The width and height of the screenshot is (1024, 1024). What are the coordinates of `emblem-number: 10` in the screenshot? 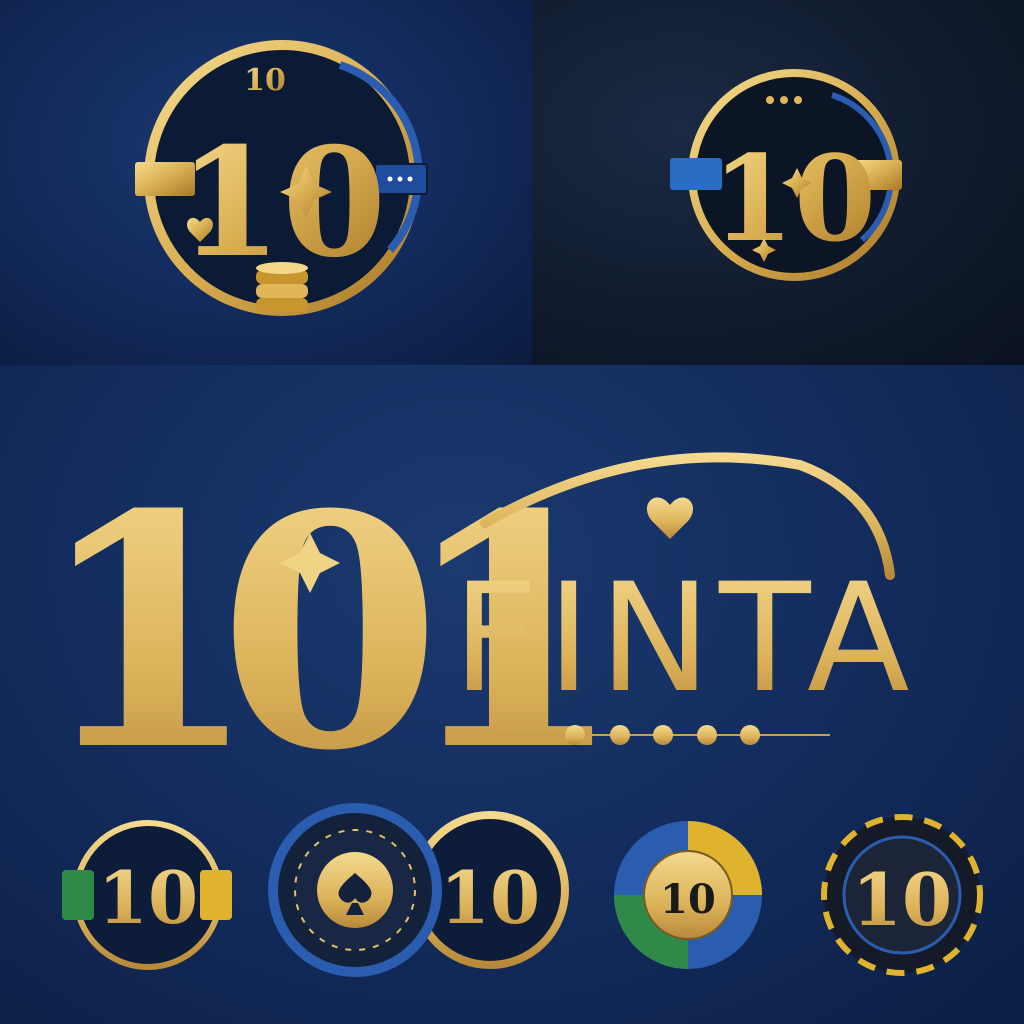 It's located at (794, 198).